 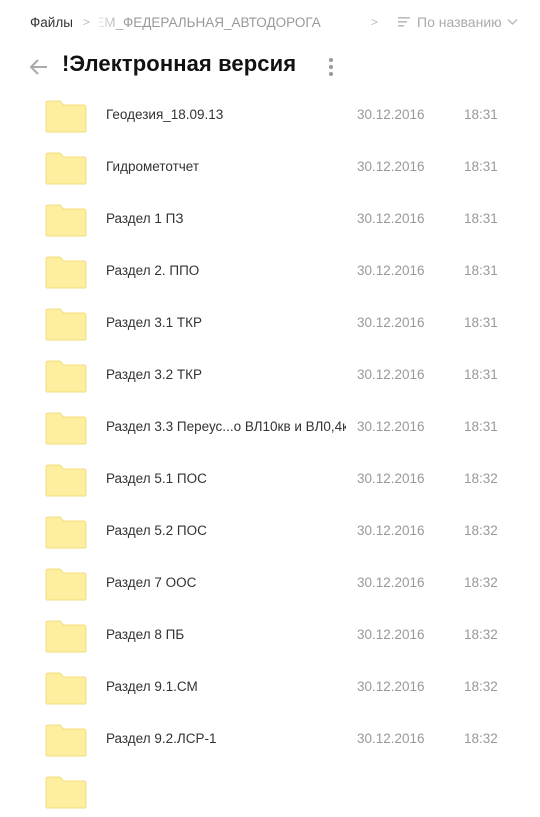 I want to click on list-item: Раздел 9.1.СМ 30.12.2016 18:32, so click(x=270, y=687).